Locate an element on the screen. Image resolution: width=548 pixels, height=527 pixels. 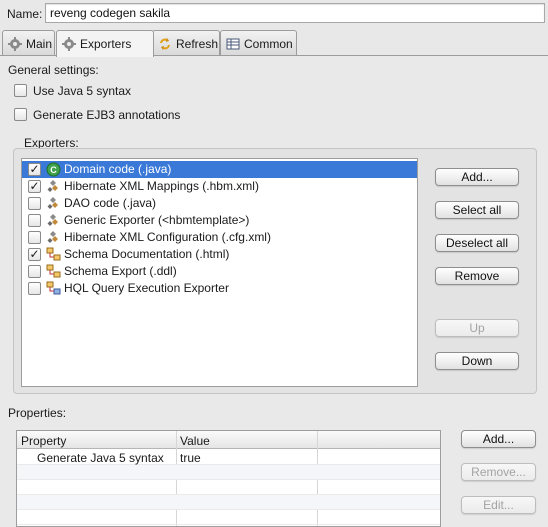
query-icon is located at coordinates (53, 288).